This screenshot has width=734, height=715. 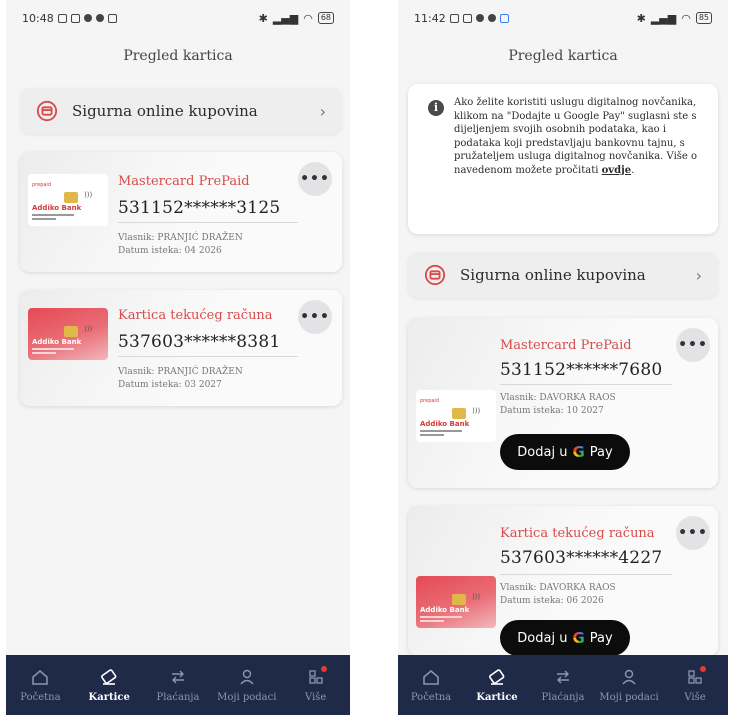 What do you see at coordinates (703, 18) in the screenshot?
I see `battery-icon: 85` at bounding box center [703, 18].